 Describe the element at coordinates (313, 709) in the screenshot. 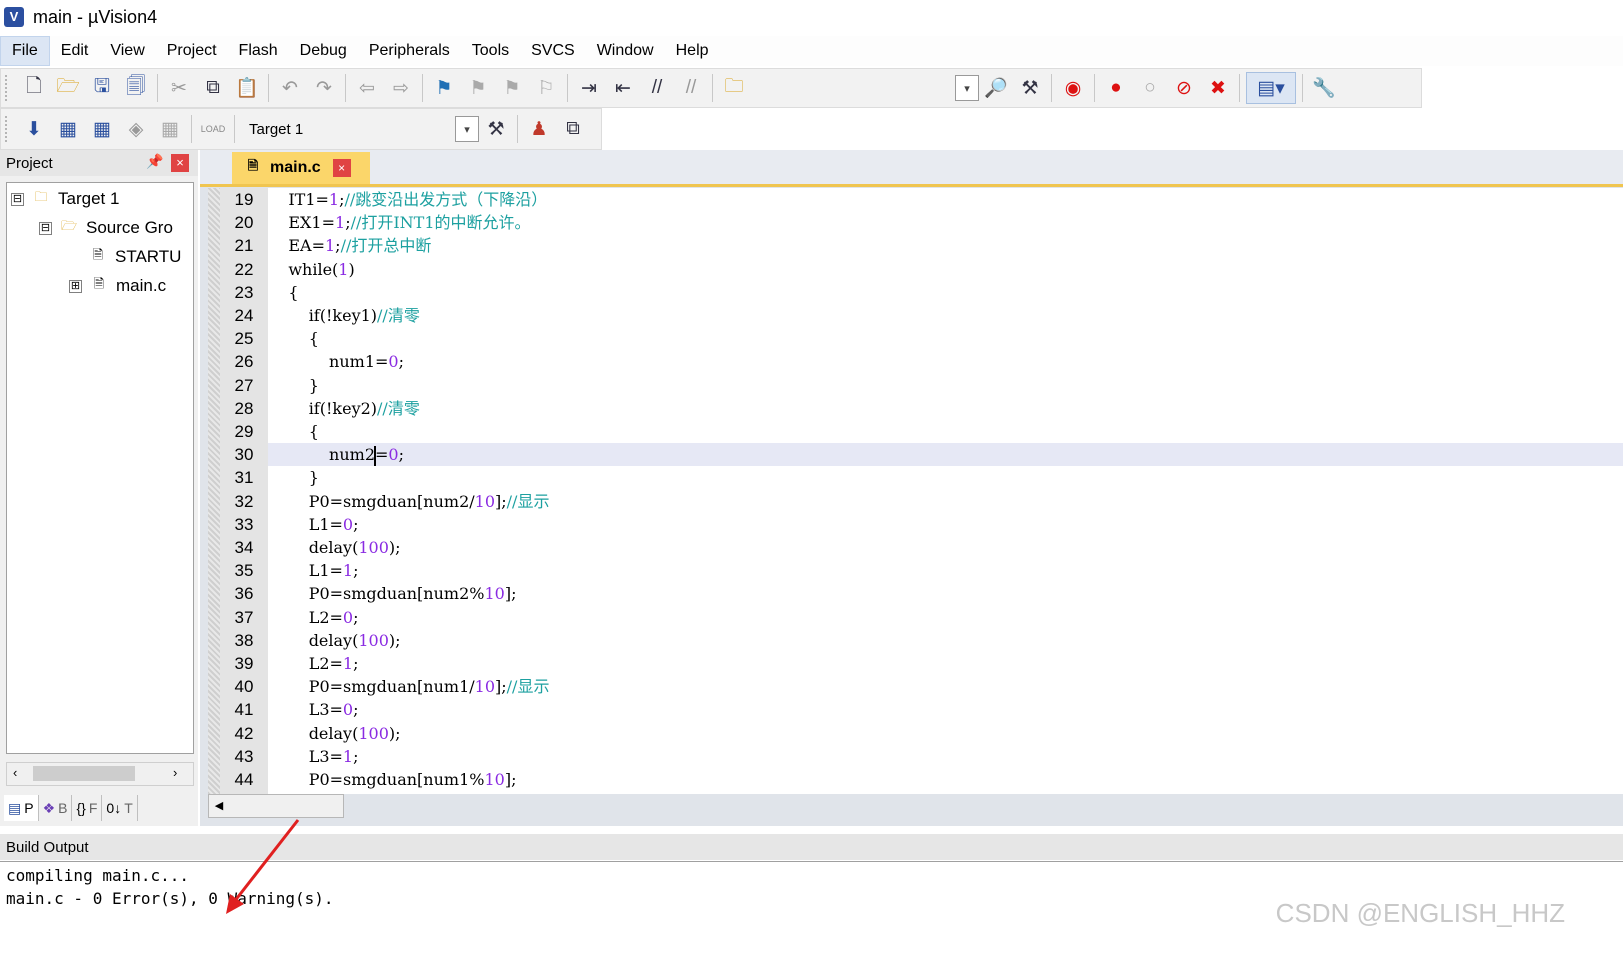

I see `code-line: L3=0;` at that location.